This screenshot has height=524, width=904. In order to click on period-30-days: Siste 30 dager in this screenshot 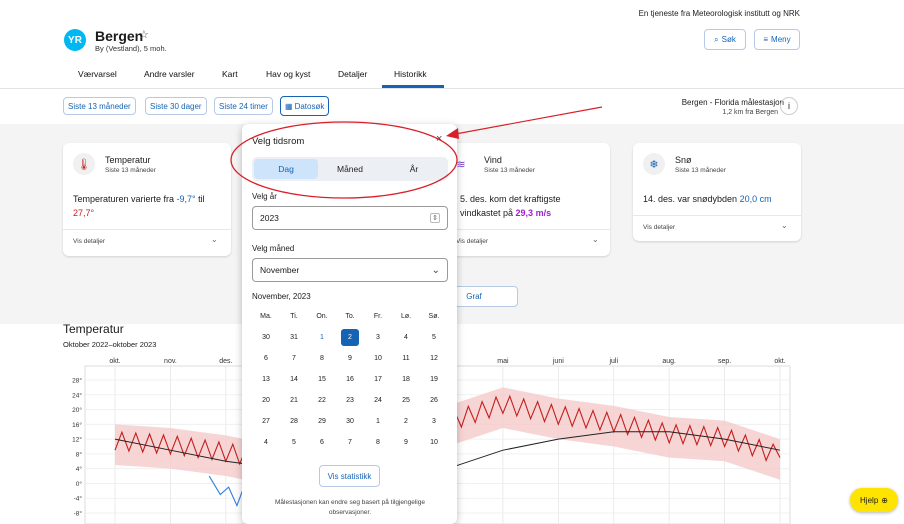, I will do `click(176, 106)`.